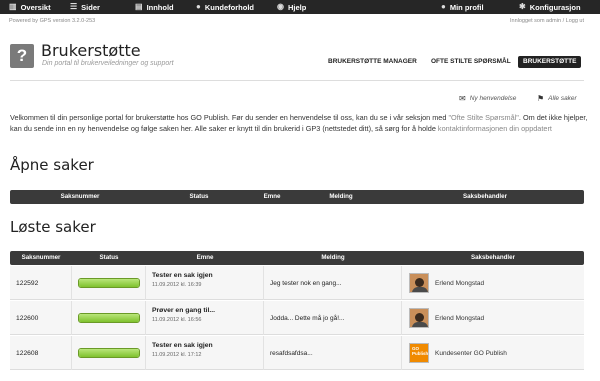  What do you see at coordinates (205, 353) in the screenshot?
I see `subject-cell: Tester en sak igjen 11.09.2012 kl. 17:12` at bounding box center [205, 353].